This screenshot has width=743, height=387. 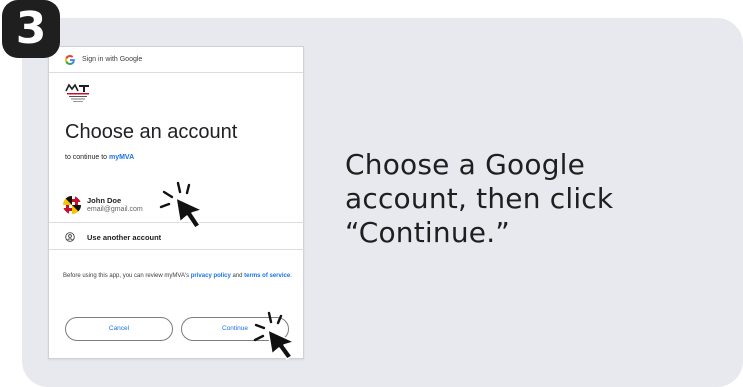 I want to click on maryland-flag-avatar-icon, so click(x=72, y=205).